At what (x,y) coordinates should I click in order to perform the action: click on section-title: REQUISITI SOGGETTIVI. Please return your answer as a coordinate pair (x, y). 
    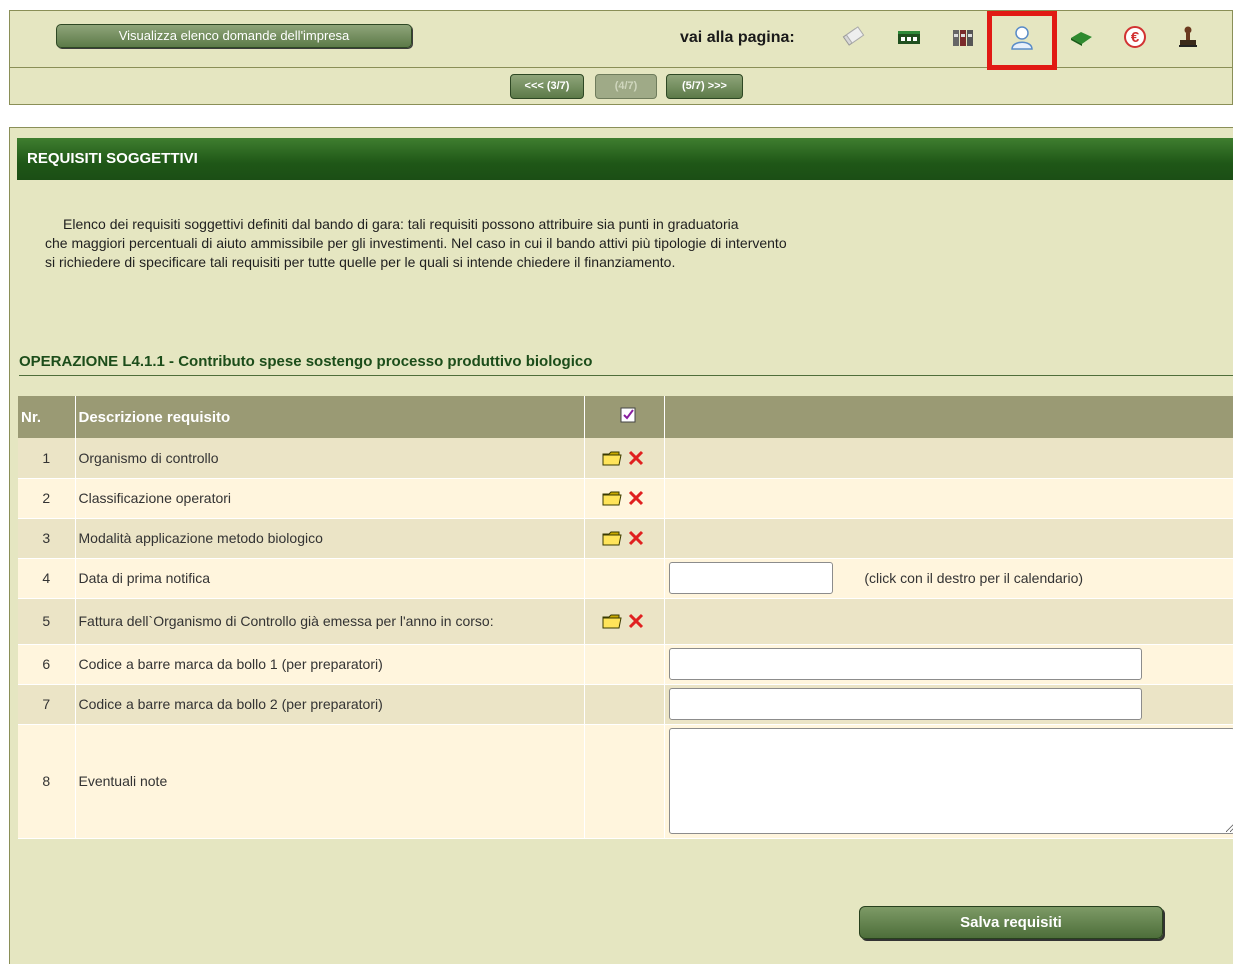
    Looking at the image, I should click on (625, 159).